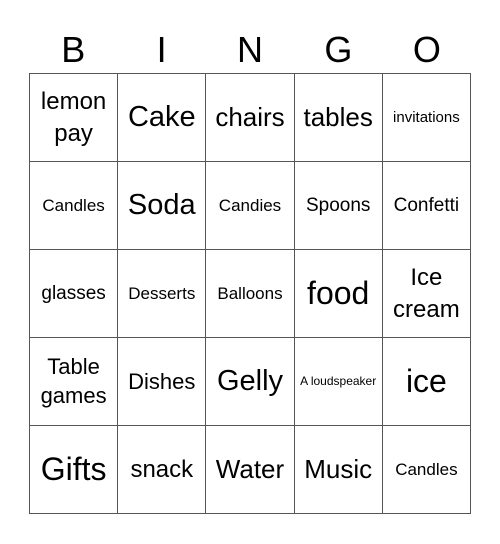  What do you see at coordinates (338, 118) in the screenshot?
I see `bingo-cell: tables` at bounding box center [338, 118].